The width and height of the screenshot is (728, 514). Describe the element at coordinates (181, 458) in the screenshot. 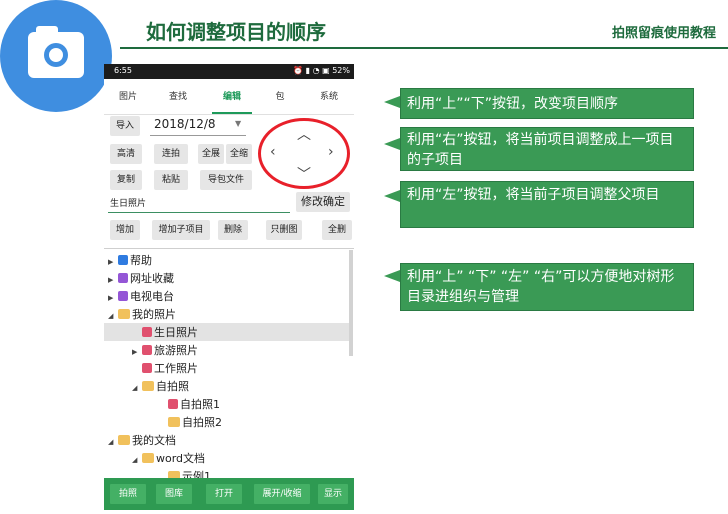

I see `tree-item-label: word文档` at that location.